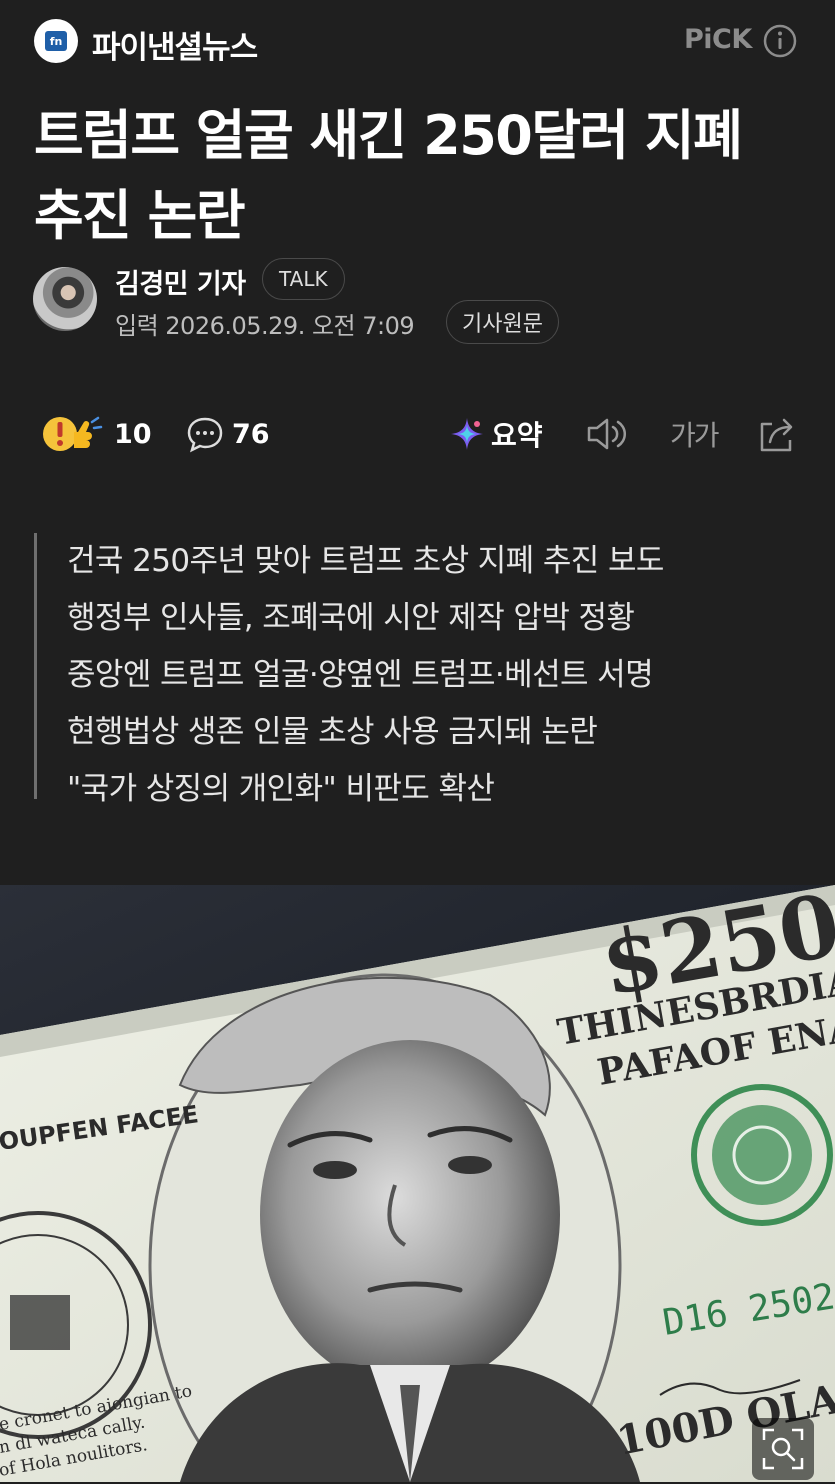 This screenshot has height=1484, width=835. I want to click on original-article-button: 기사원문, so click(502, 322).